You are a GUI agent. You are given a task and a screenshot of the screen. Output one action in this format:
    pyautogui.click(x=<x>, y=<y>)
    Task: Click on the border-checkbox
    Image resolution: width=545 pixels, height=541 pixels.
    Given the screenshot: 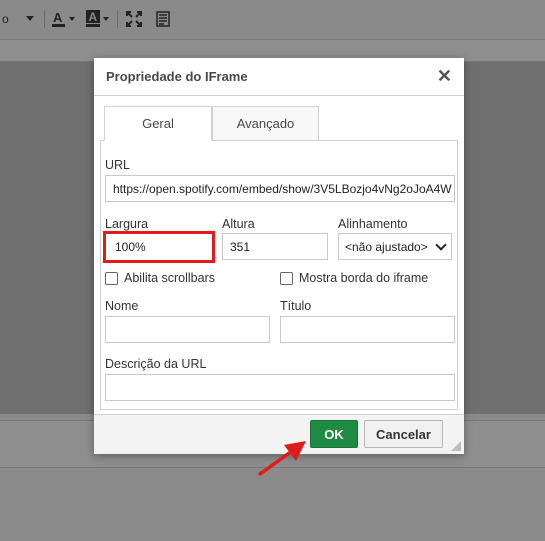 What is the action you would take?
    pyautogui.click(x=286, y=278)
    